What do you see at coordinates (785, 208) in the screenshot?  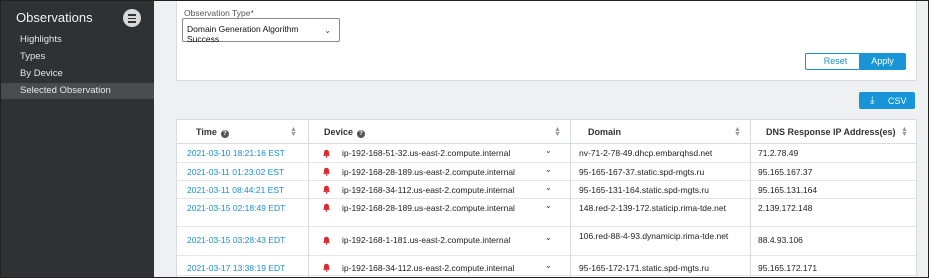 I see `dns-ip-value: 2.139.172.148` at bounding box center [785, 208].